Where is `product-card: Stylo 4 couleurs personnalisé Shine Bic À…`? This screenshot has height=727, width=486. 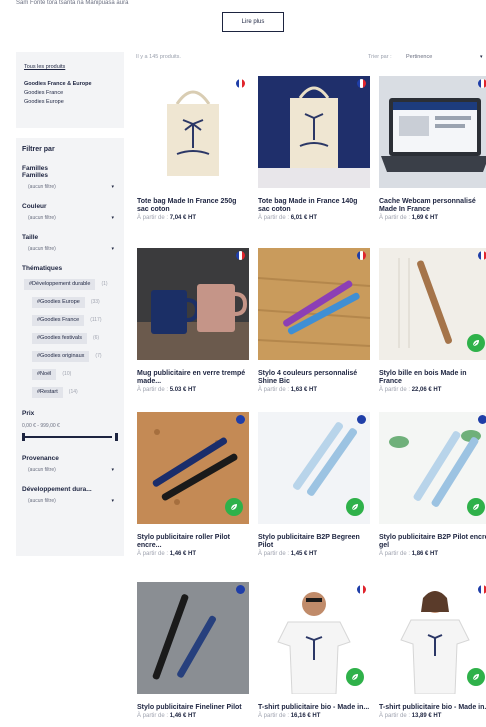
product-card: Stylo 4 couleurs personnalisé Shine Bic À… is located at coordinates (314, 320).